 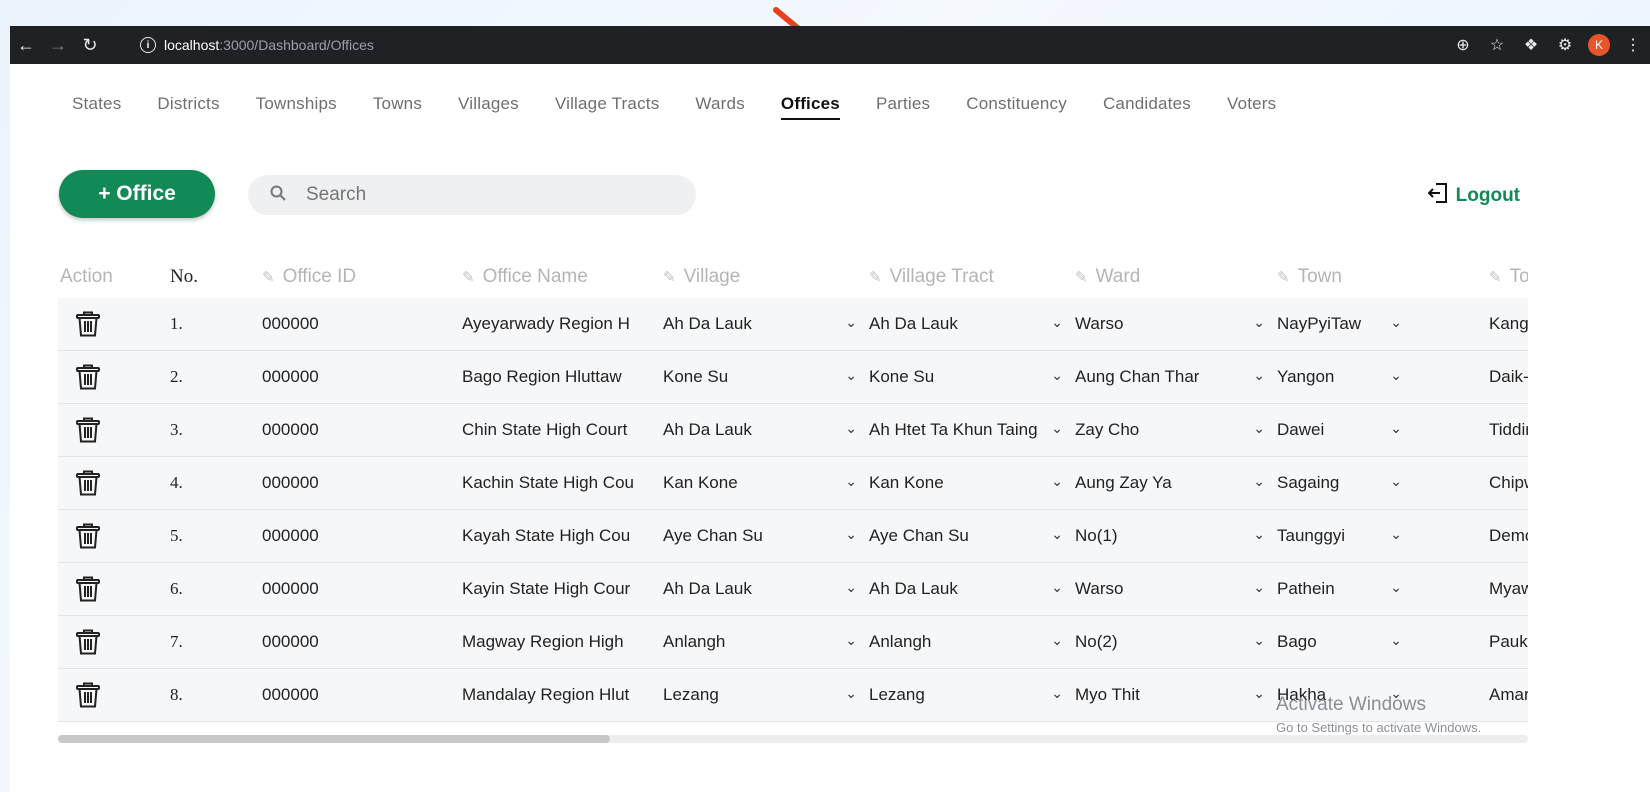 I want to click on tab-wards: Wards, so click(x=720, y=107).